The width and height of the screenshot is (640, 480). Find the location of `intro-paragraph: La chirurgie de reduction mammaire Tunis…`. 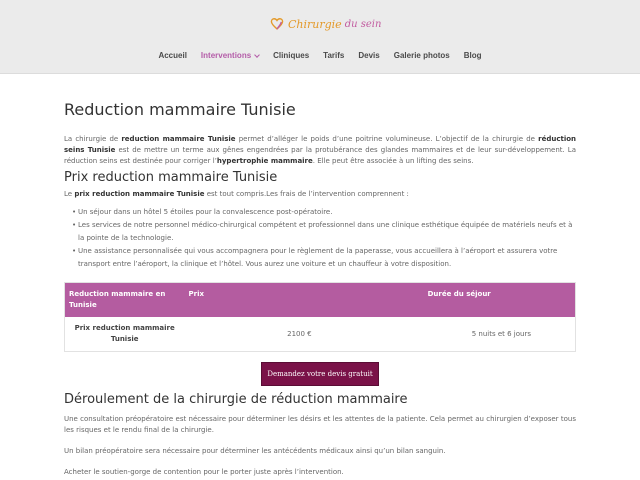

intro-paragraph: La chirurgie de reduction mammaire Tunis… is located at coordinates (320, 150).